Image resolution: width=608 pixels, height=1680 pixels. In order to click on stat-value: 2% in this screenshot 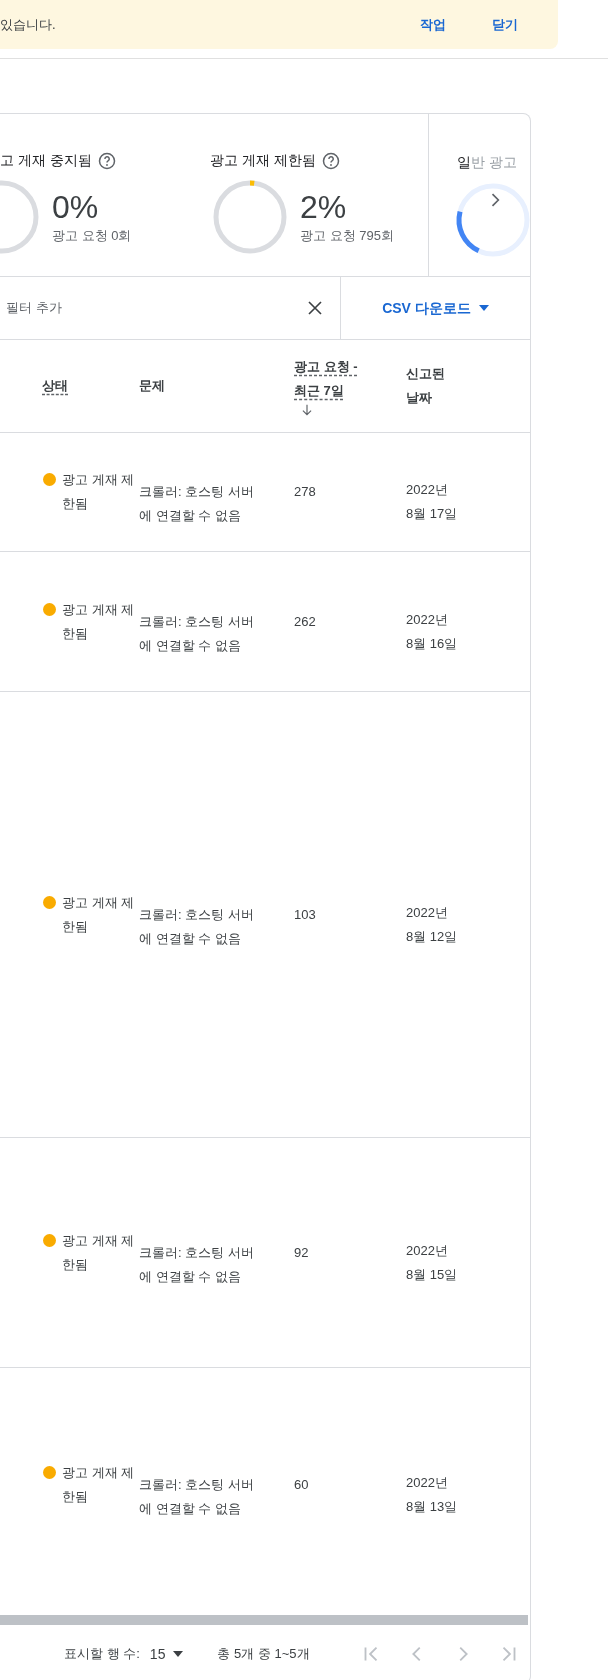, I will do `click(324, 207)`.